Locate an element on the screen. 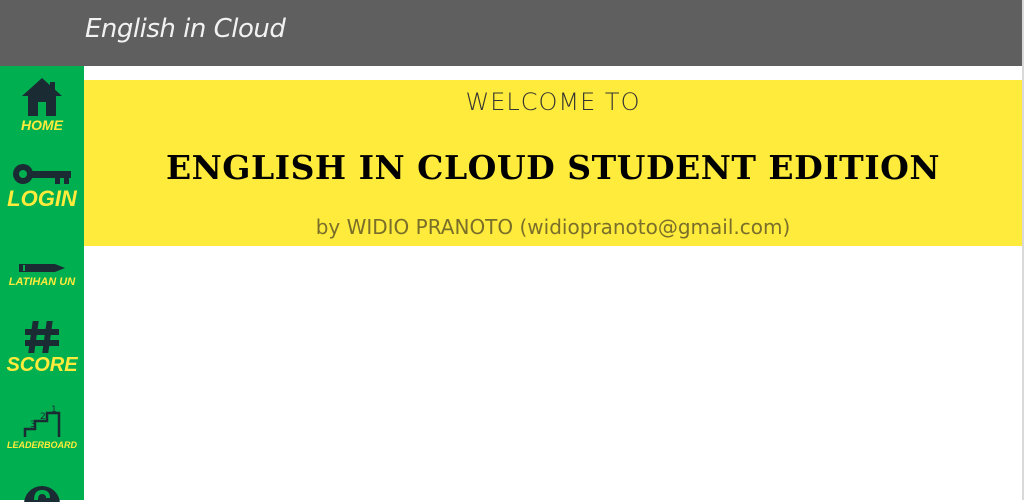 This screenshot has height=502, width=1024. home-icon is located at coordinates (42, 97).